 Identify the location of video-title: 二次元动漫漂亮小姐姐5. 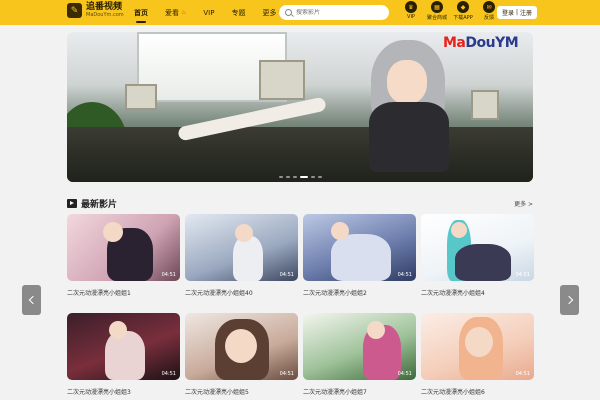
(241, 391).